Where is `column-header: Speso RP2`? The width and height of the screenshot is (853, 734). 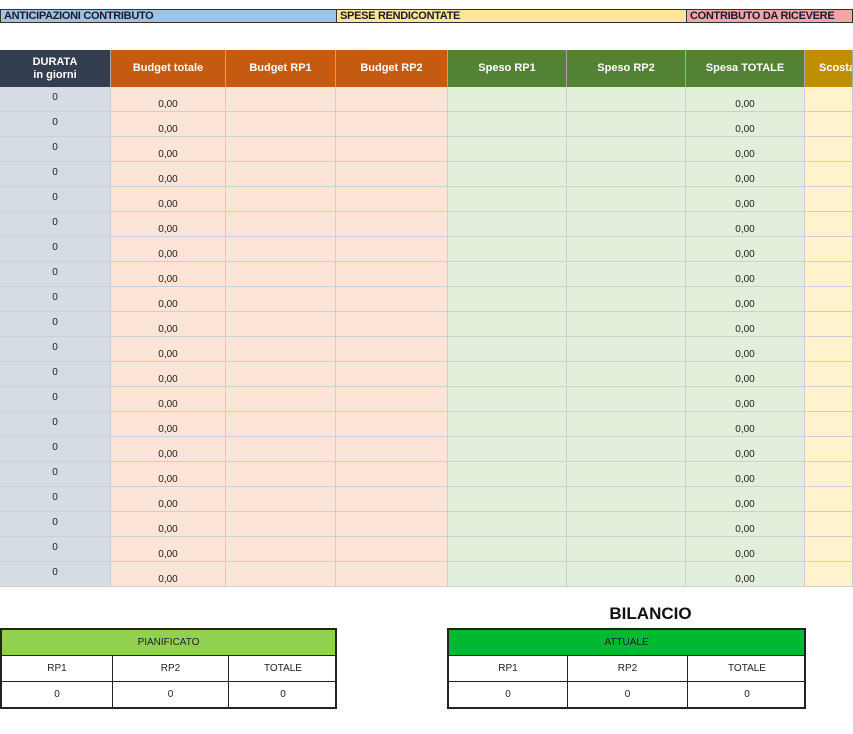
column-header: Speso RP2 is located at coordinates (626, 68).